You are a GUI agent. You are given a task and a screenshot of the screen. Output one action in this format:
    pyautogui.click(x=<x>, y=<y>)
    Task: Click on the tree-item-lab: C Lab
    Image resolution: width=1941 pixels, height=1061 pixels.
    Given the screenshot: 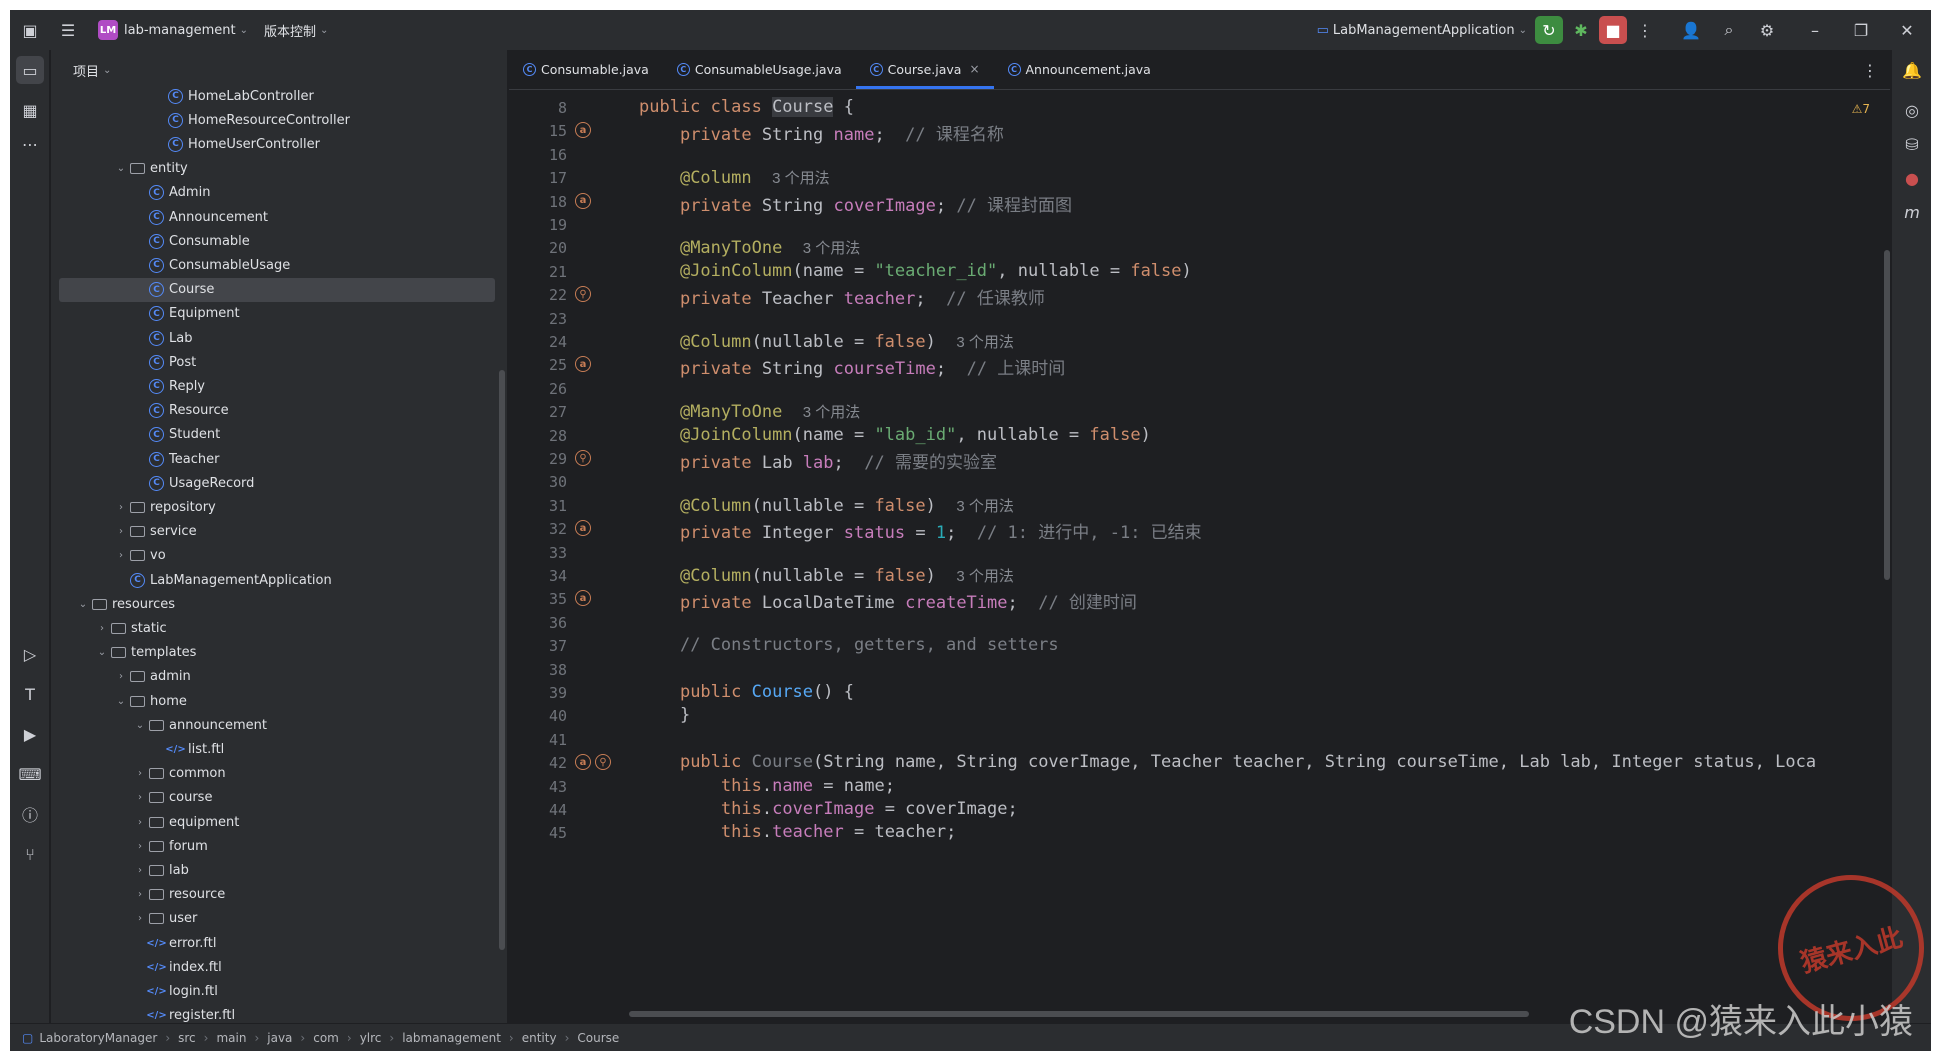 What is the action you would take?
    pyautogui.click(x=277, y=338)
    